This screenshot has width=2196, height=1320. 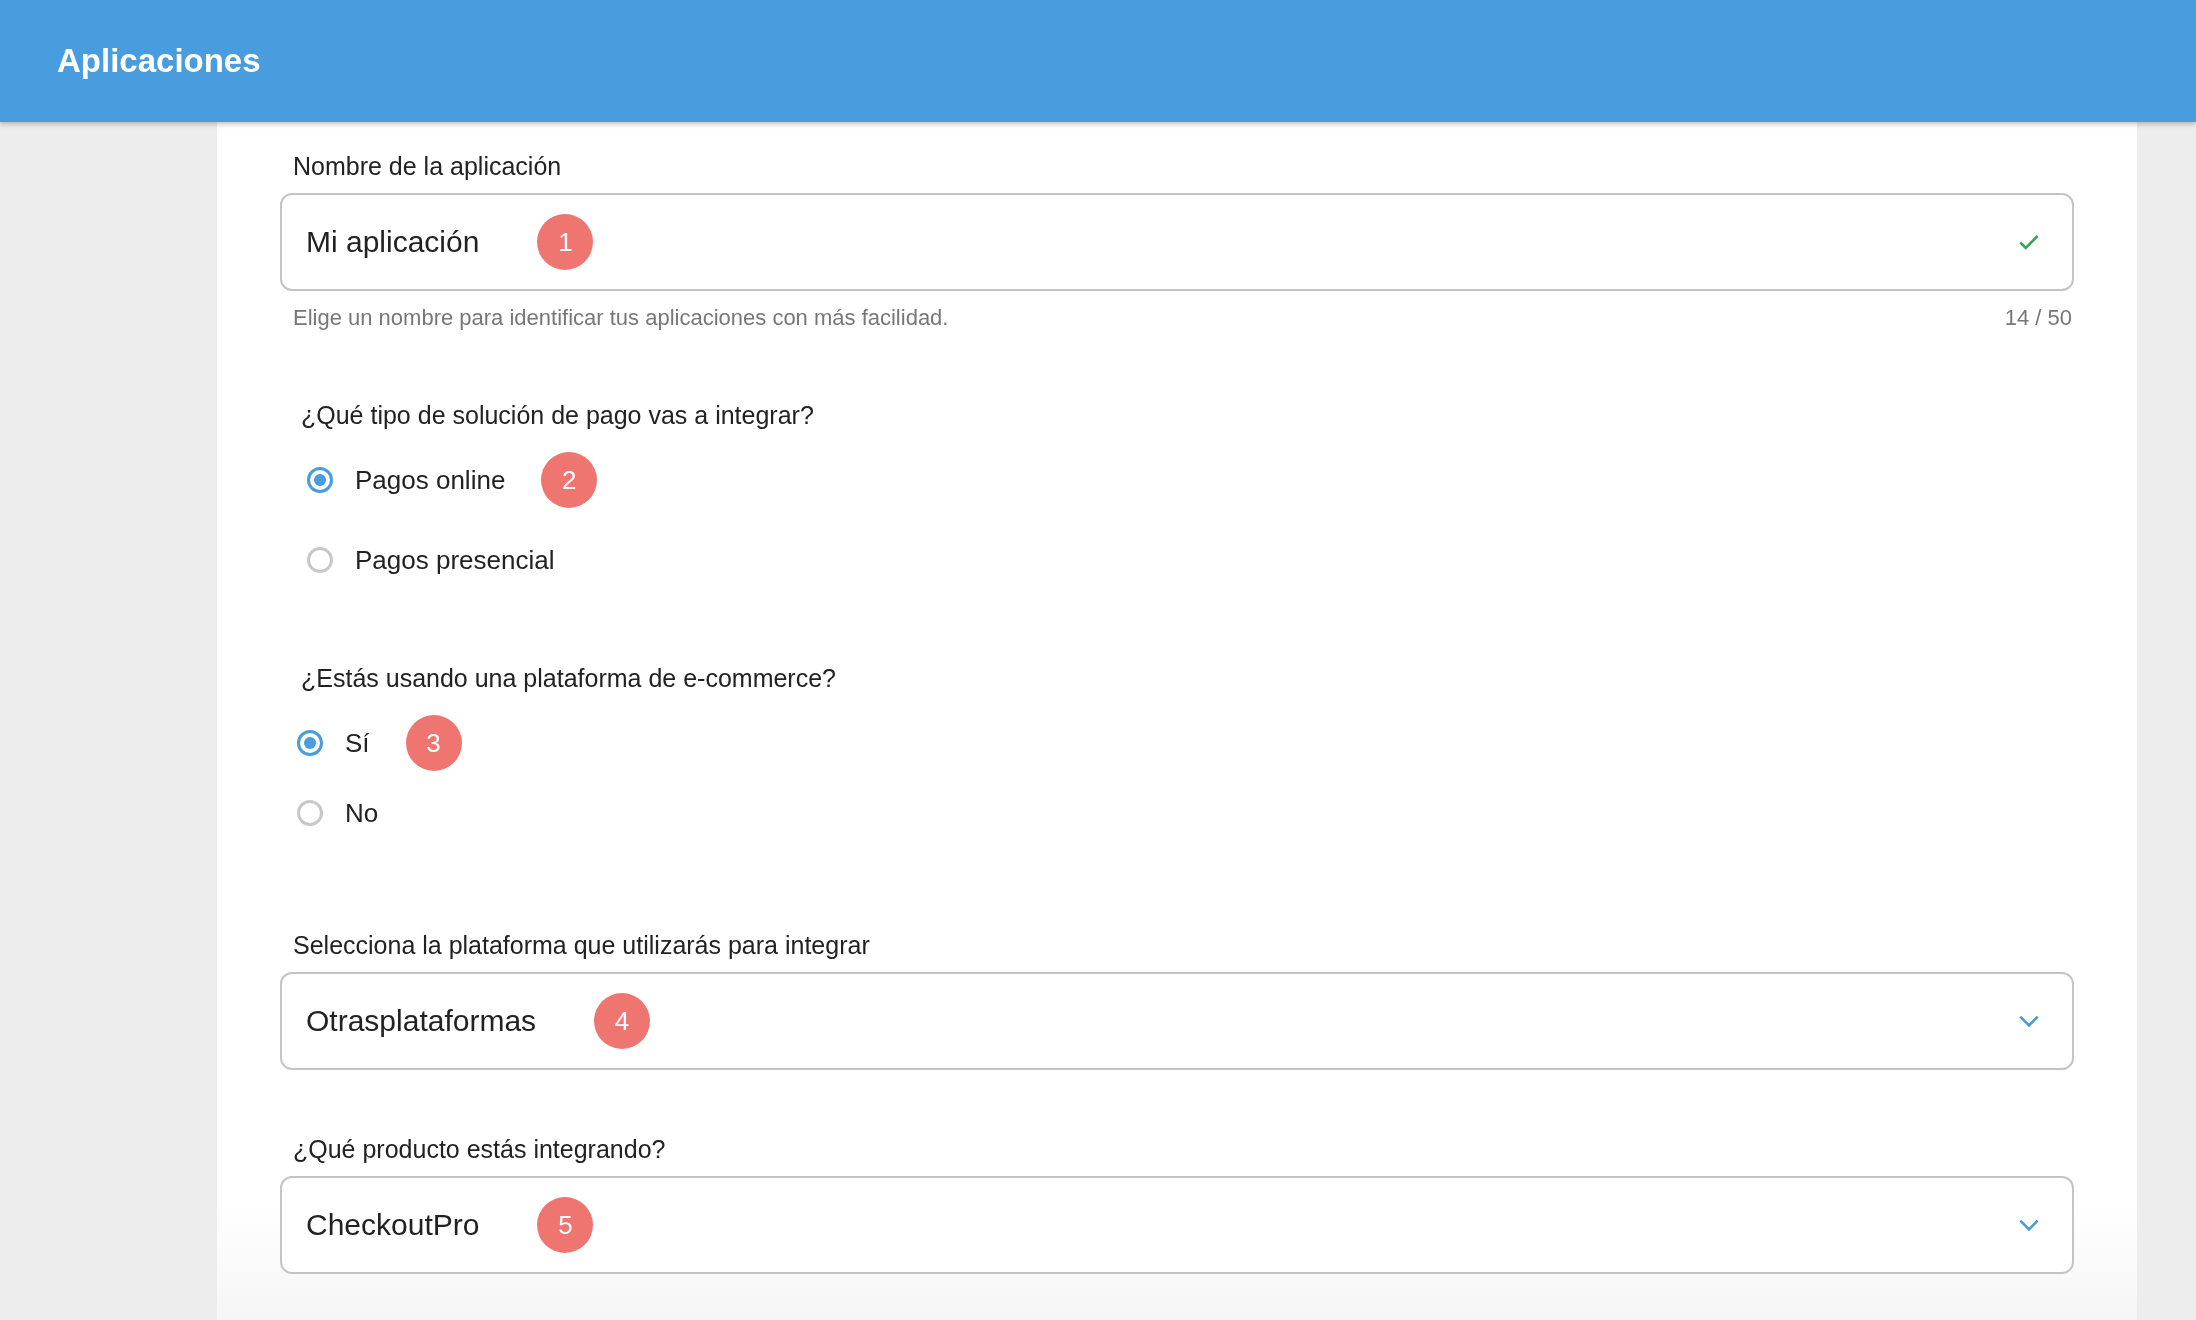 What do you see at coordinates (159, 61) in the screenshot?
I see `page-title: Aplicaciones` at bounding box center [159, 61].